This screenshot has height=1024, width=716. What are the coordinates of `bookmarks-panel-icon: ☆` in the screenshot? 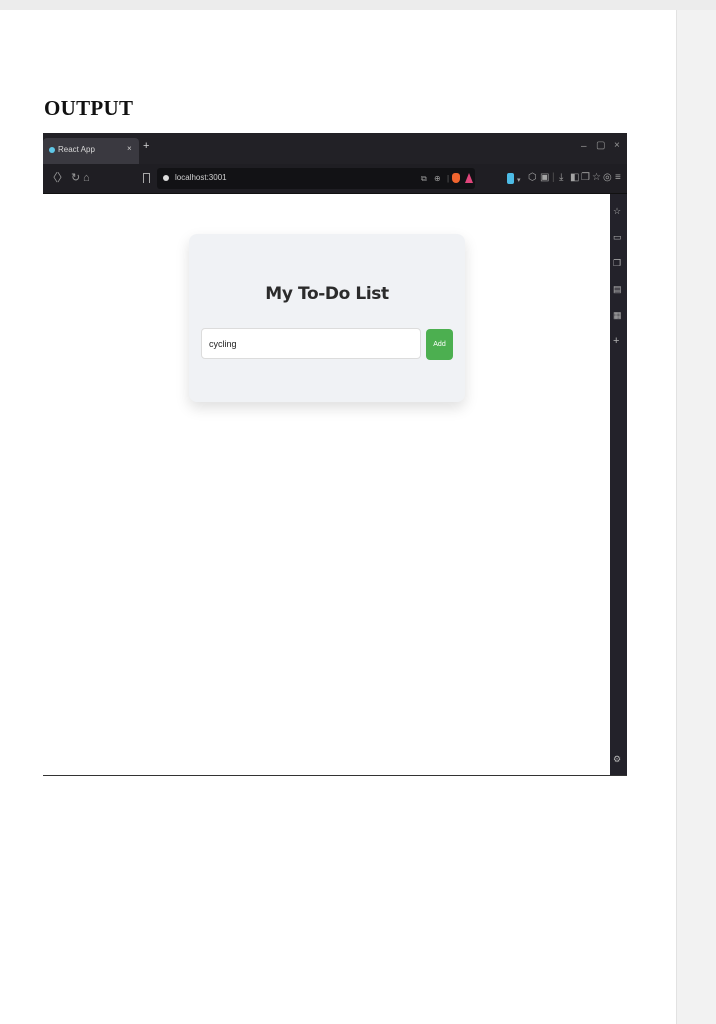 It's located at (617, 211).